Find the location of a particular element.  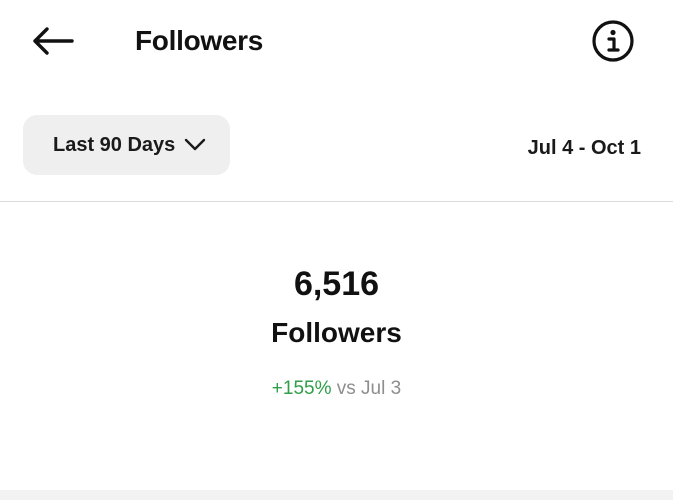

followers-change: +155% vs Jul 3 is located at coordinates (336, 389).